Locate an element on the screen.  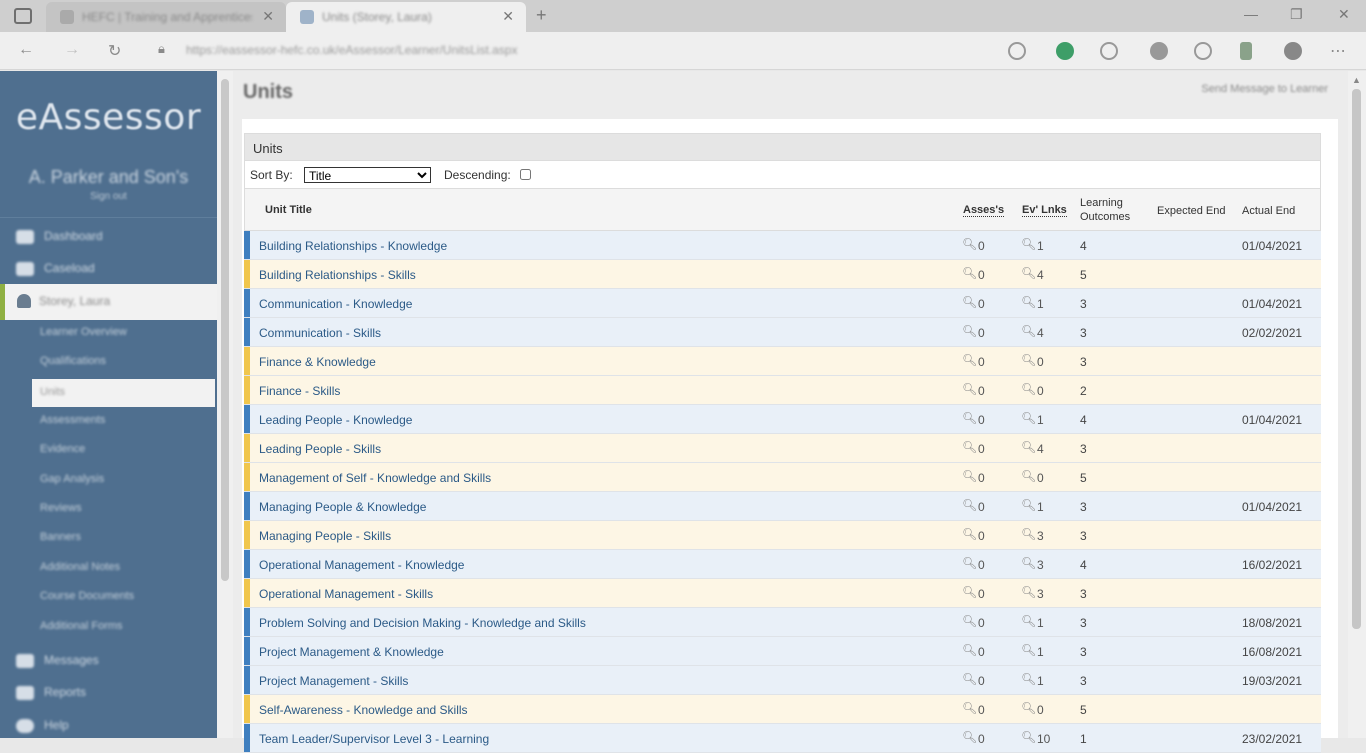
table-row: Finance - Skills 🔍︎ 0 🔍︎ 0 2 is located at coordinates (782, 390).